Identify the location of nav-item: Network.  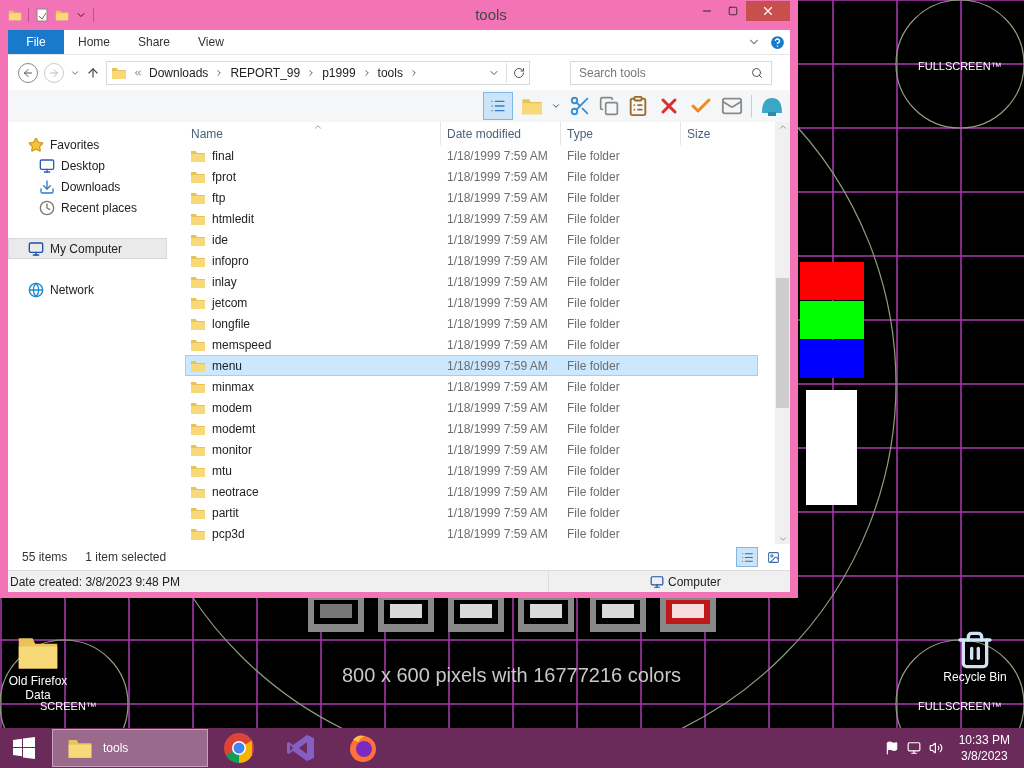
(87, 289).